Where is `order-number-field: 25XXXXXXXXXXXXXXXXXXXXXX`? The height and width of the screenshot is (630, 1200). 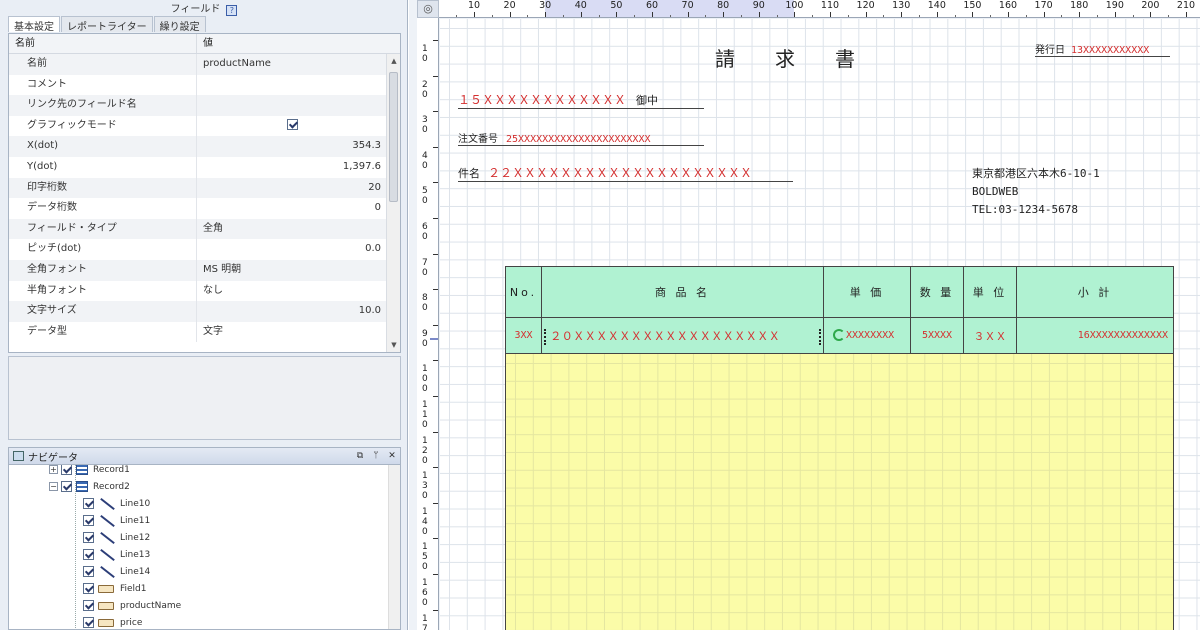
order-number-field: 25XXXXXXXXXXXXXXXXXXXXXX is located at coordinates (578, 139).